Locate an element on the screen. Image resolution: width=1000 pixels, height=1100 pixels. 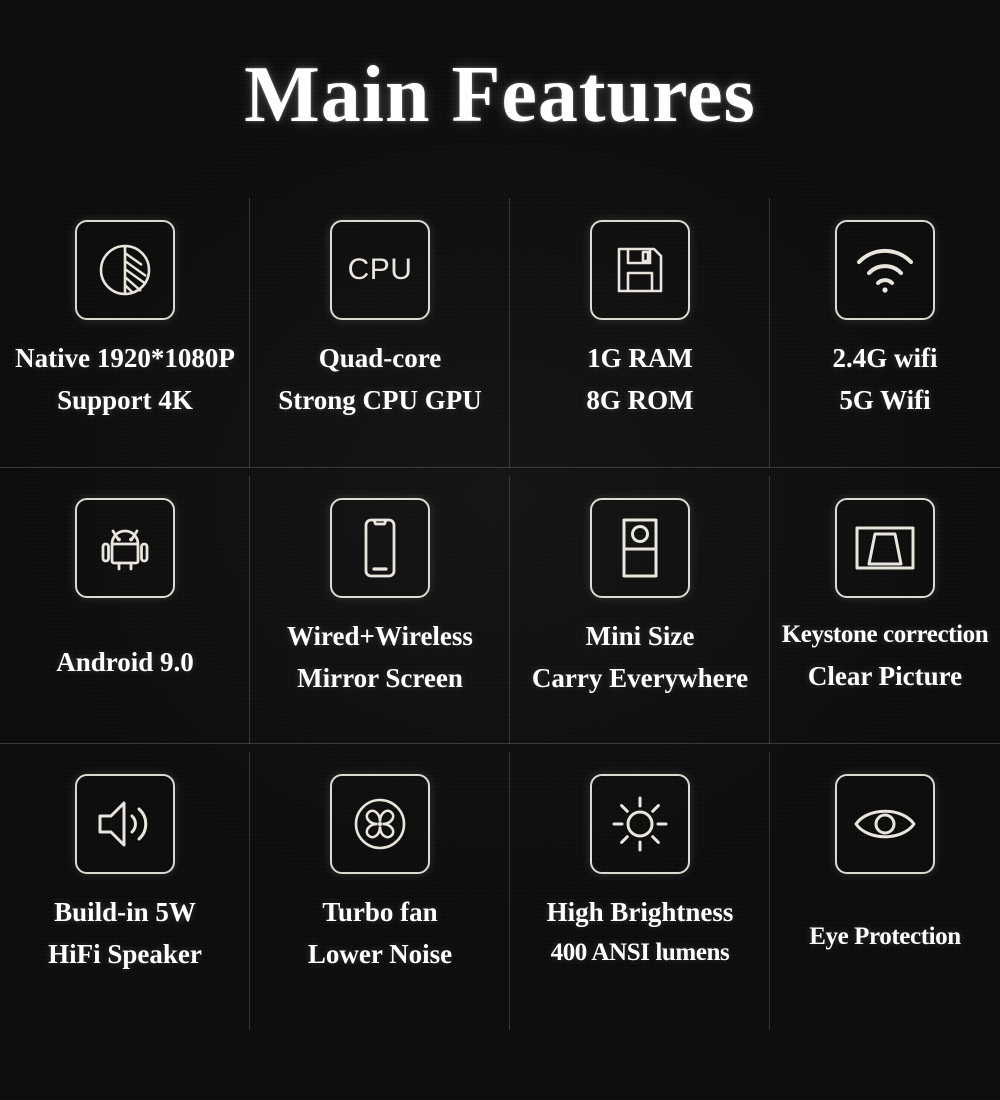
floppy-disk-storage-icon is located at coordinates (640, 270).